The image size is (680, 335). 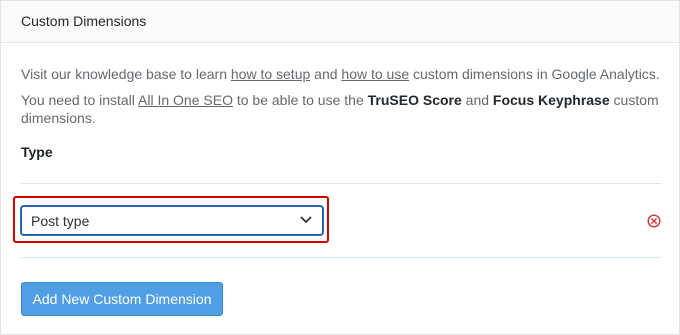 I want to click on all-in-one-seo-link: All In One SEO, so click(x=185, y=100).